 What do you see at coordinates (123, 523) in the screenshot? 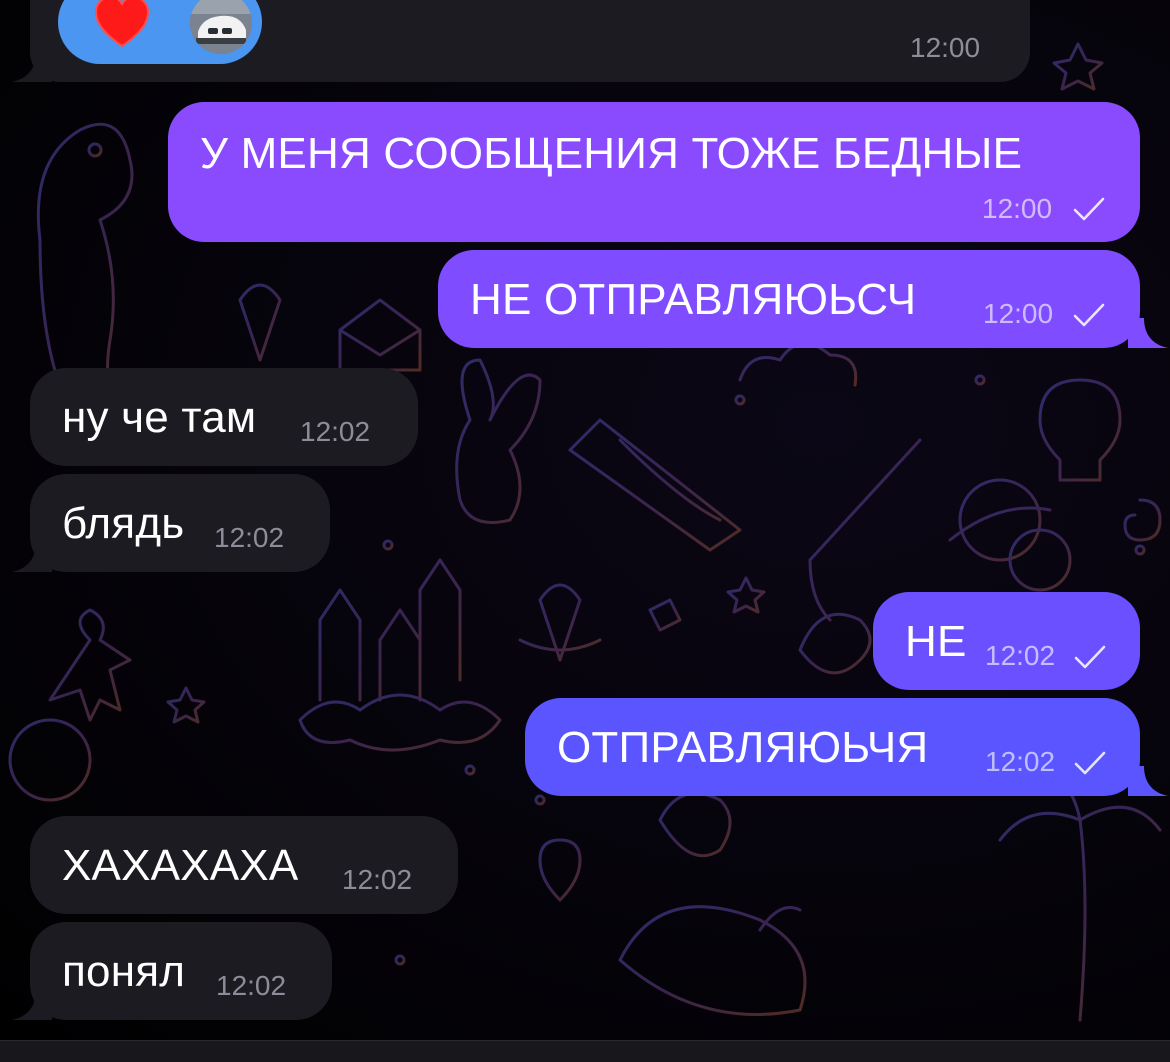
I see `message-text: блядь` at bounding box center [123, 523].